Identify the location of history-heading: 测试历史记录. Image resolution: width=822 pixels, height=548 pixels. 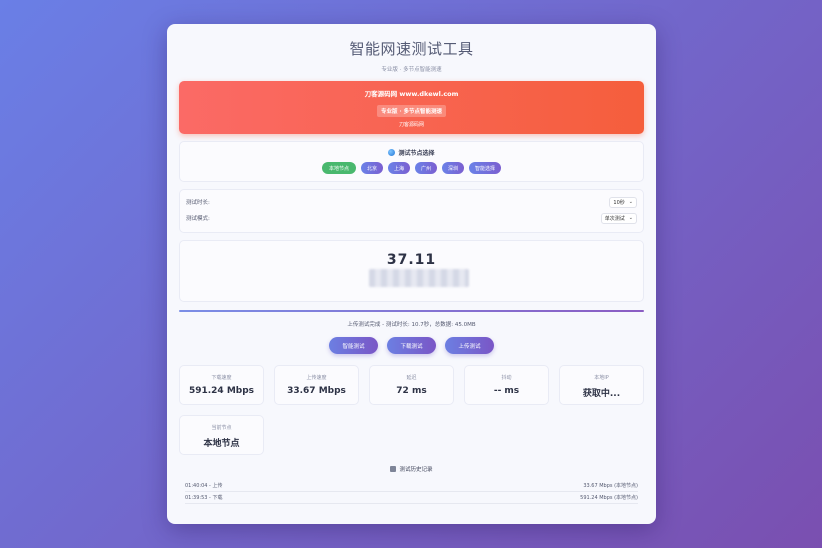
(411, 469).